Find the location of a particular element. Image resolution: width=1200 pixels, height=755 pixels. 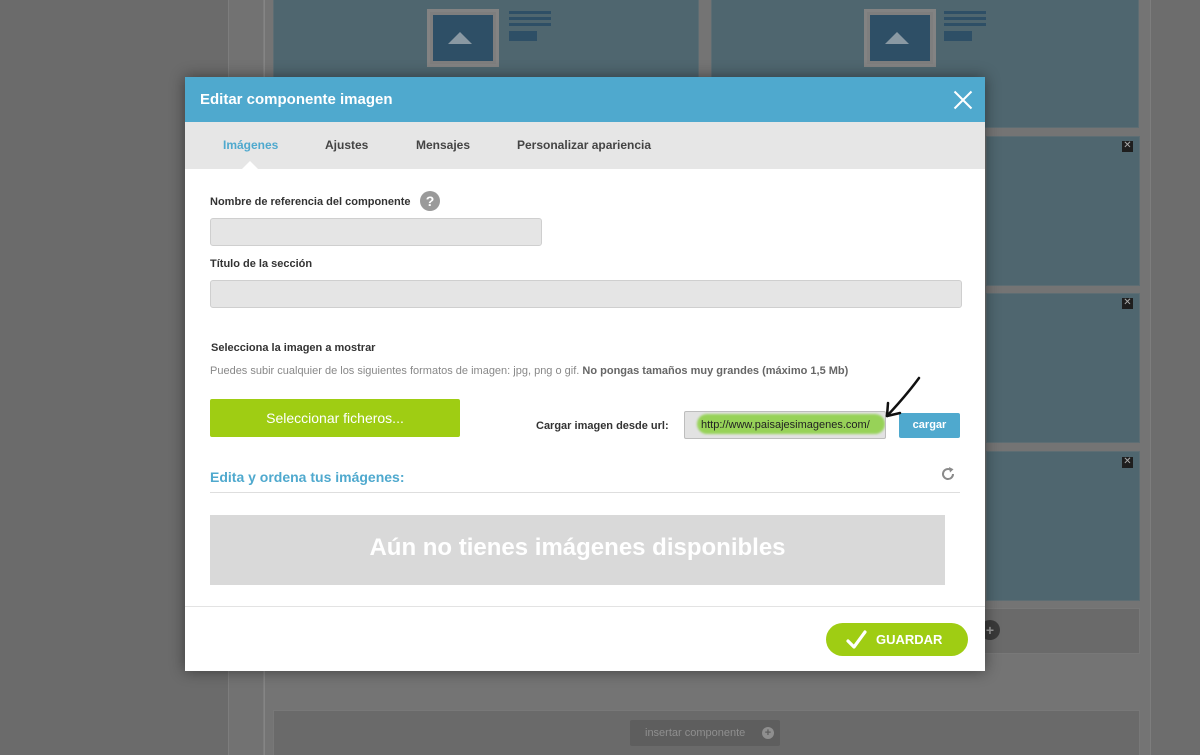

save-button: GUARDAR is located at coordinates (897, 639).